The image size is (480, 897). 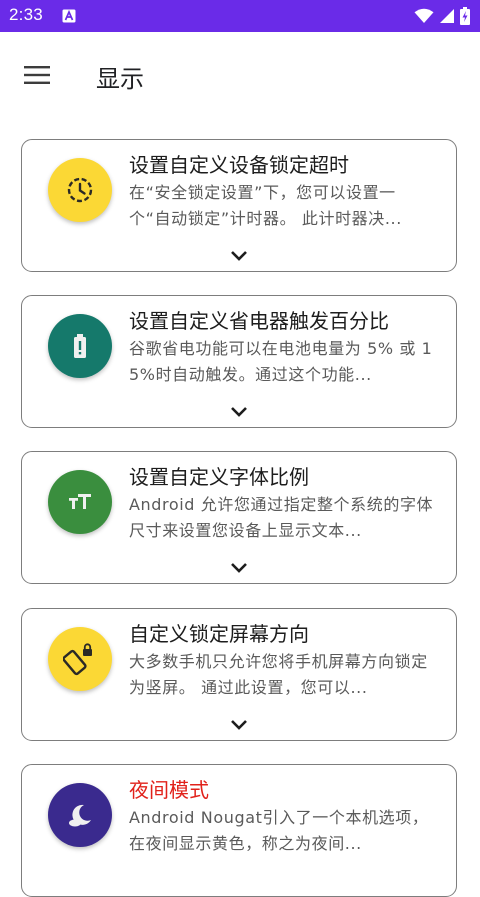 I want to click on card-title: 自定义锁定屏幕方向, so click(x=219, y=634).